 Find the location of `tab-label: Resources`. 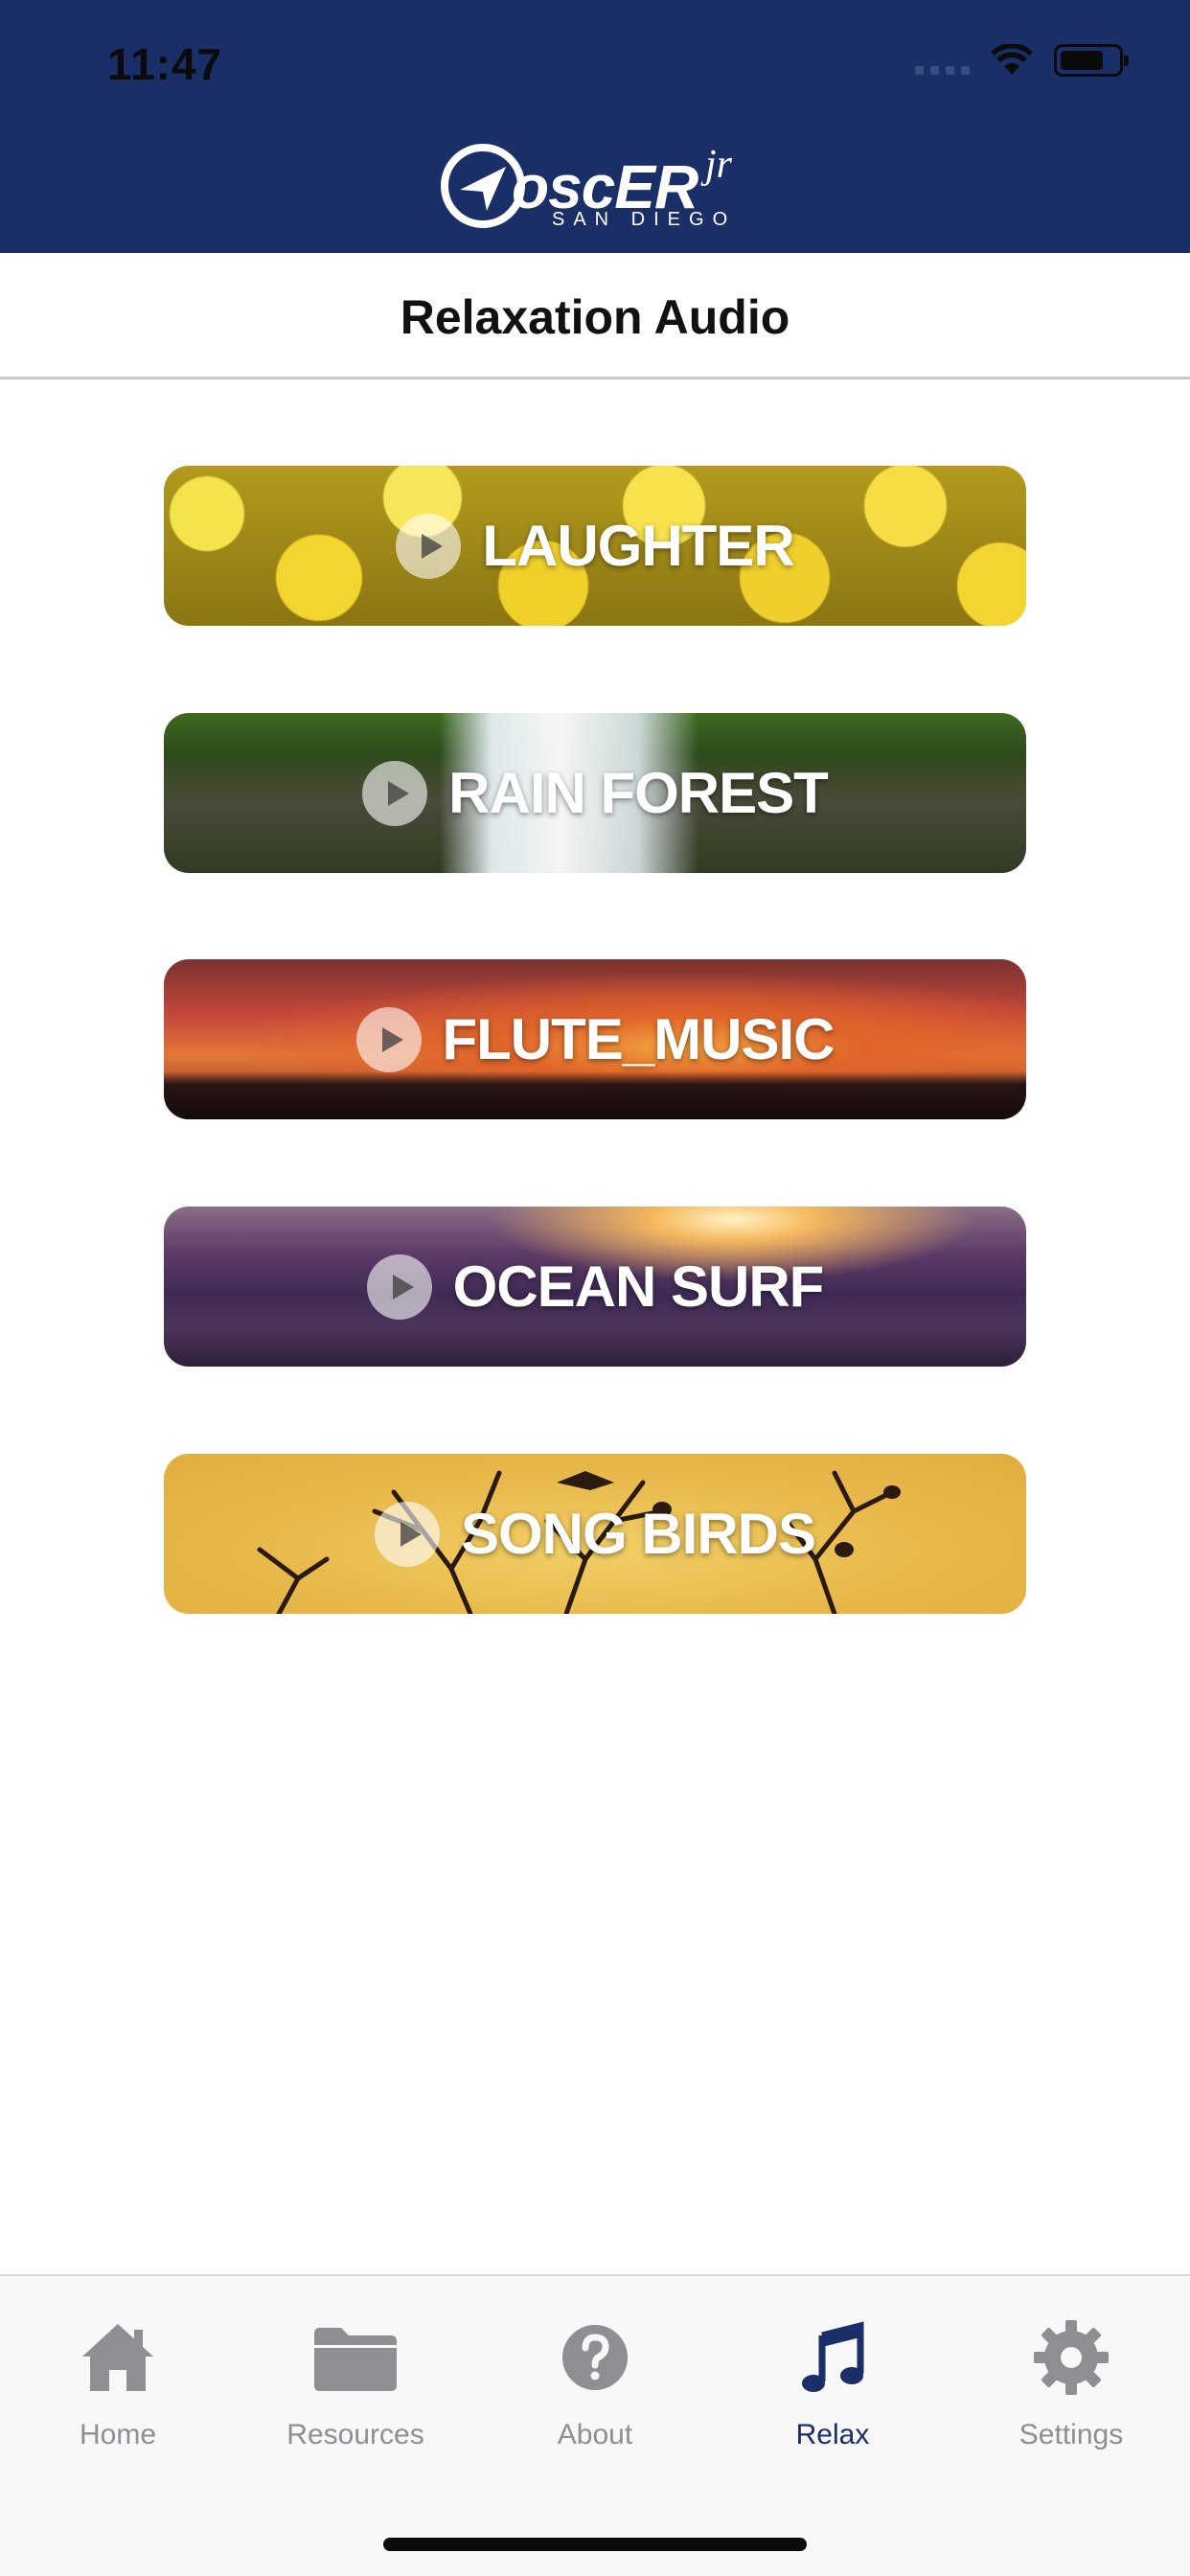

tab-label: Resources is located at coordinates (355, 2434).